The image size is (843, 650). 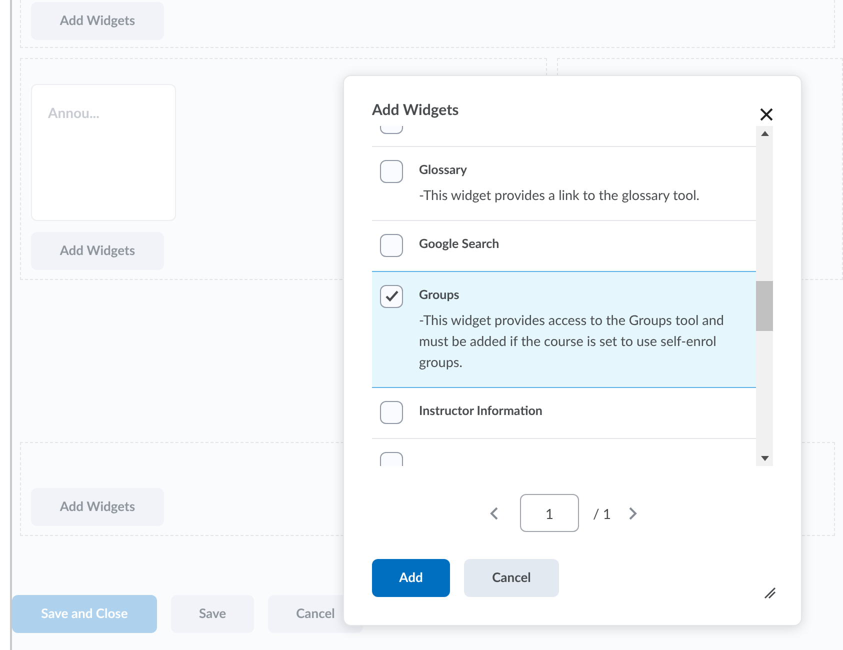 What do you see at coordinates (564, 413) in the screenshot?
I see `widget-option: Instructor Information` at bounding box center [564, 413].